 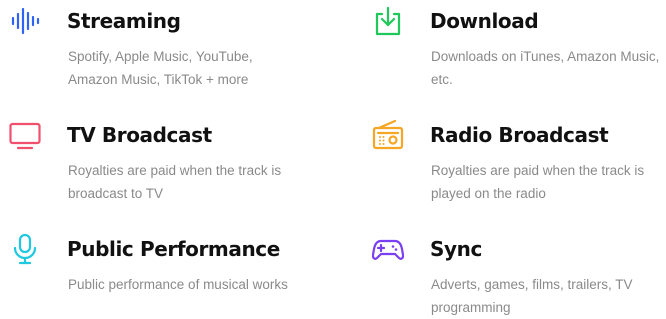 What do you see at coordinates (173, 249) in the screenshot?
I see `feature-title: Public Performance` at bounding box center [173, 249].